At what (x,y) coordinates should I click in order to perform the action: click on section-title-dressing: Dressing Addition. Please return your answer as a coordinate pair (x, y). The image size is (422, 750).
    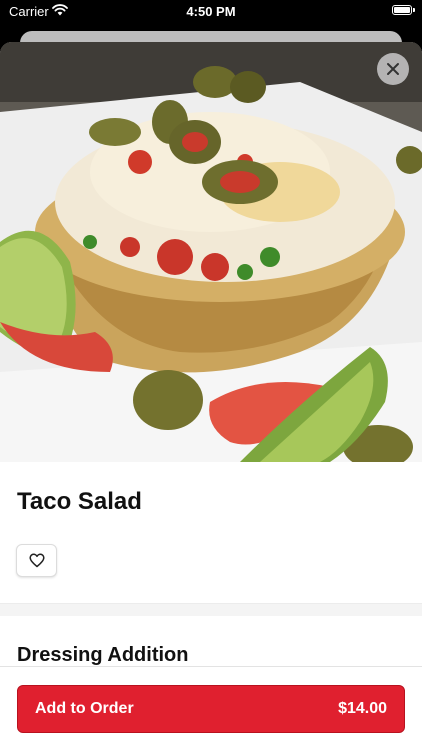
    Looking at the image, I should click on (103, 655).